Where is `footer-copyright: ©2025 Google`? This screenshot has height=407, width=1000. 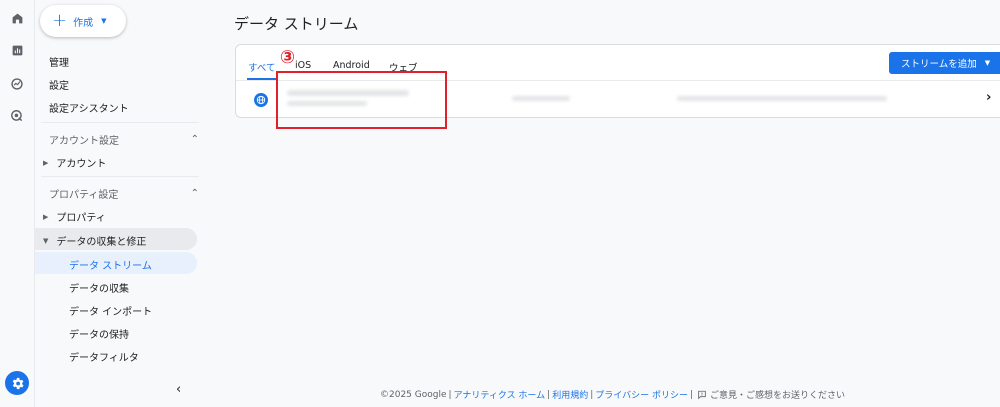 footer-copyright: ©2025 Google is located at coordinates (413, 394).